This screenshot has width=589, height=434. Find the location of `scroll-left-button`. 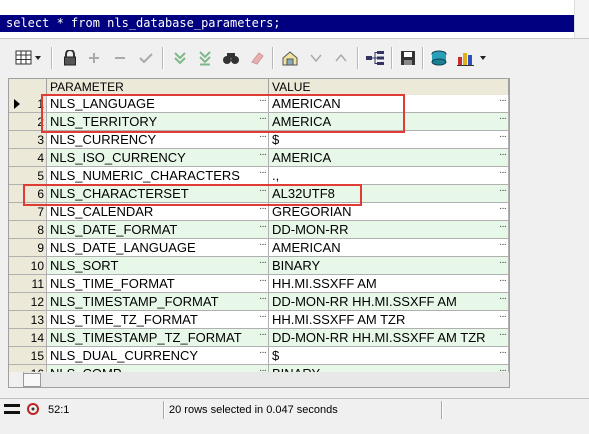

scroll-left-button is located at coordinates (16, 379).